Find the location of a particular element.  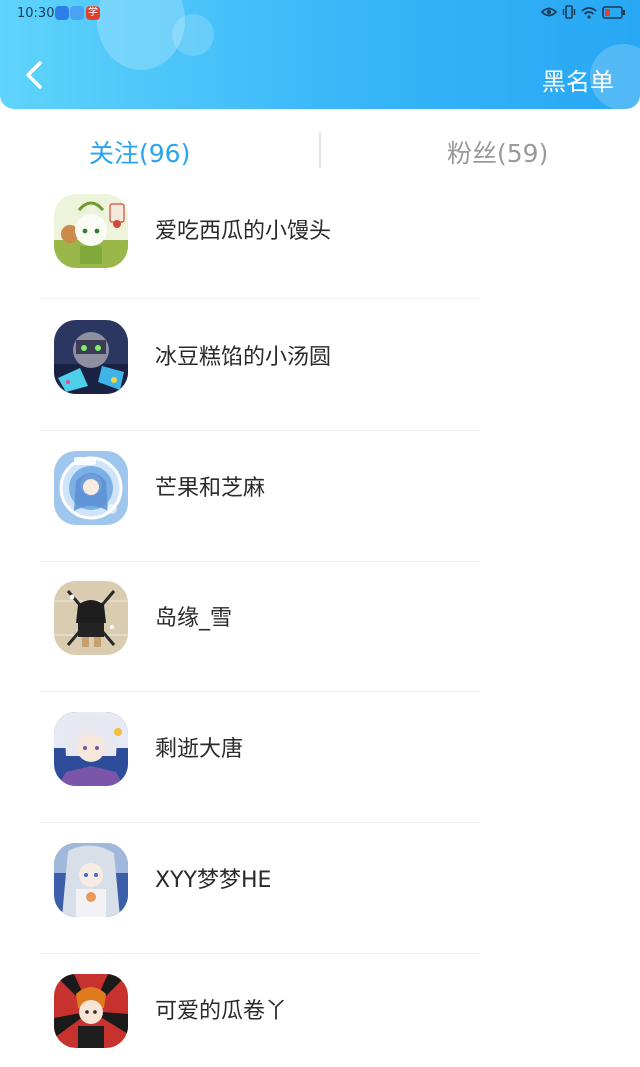

user-name: 可爱的瓜卷丫 is located at coordinates (221, 1011).